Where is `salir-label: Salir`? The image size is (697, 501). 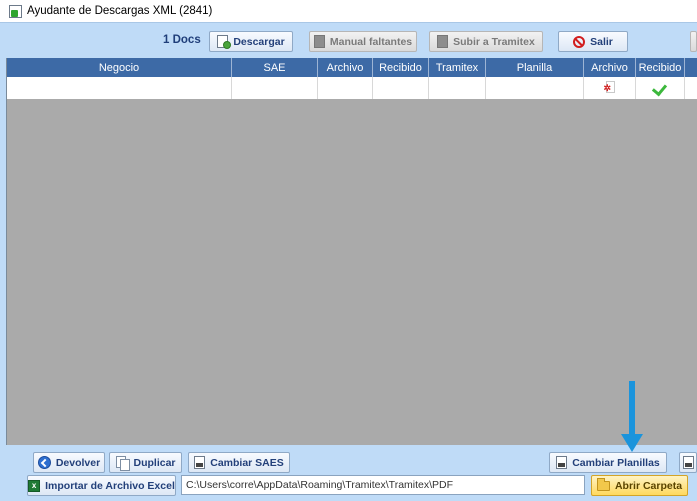 salir-label: Salir is located at coordinates (601, 41).